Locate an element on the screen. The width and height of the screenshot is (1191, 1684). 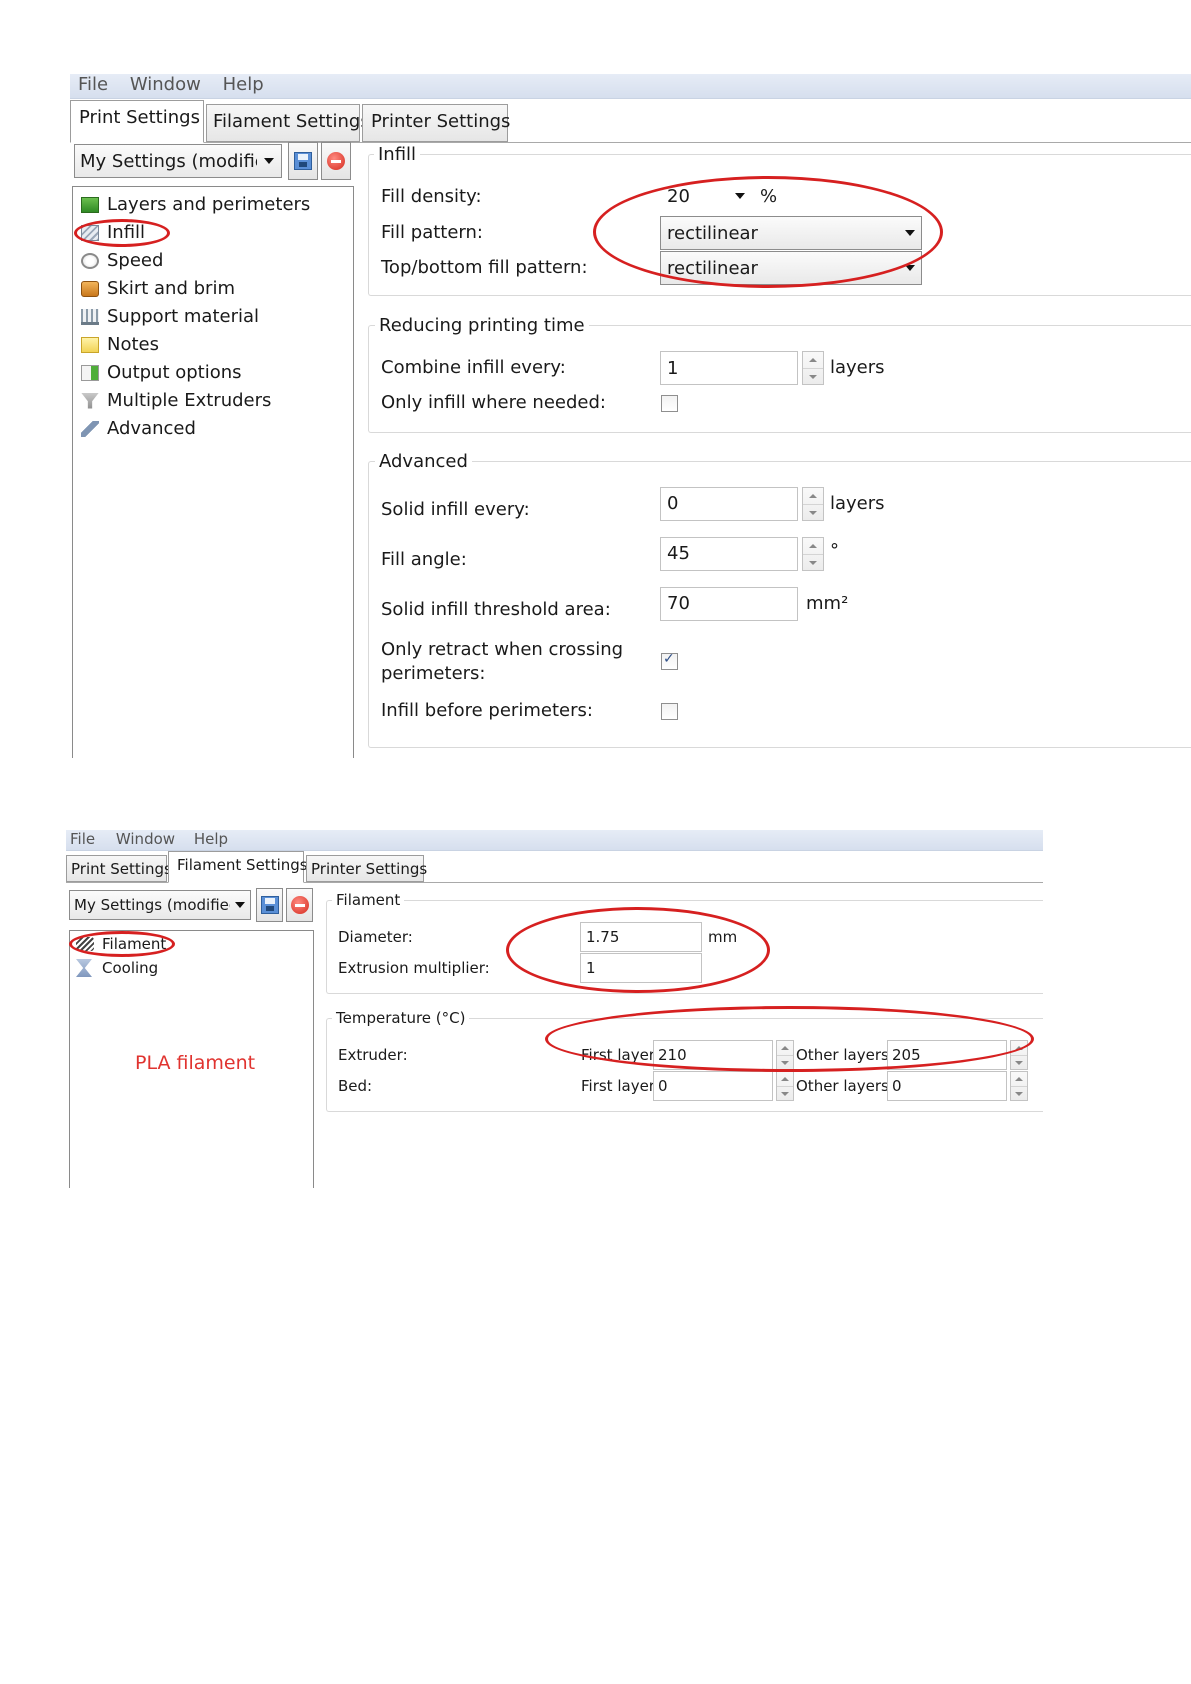
extruder-first-layer-value: 210 is located at coordinates (672, 1055).